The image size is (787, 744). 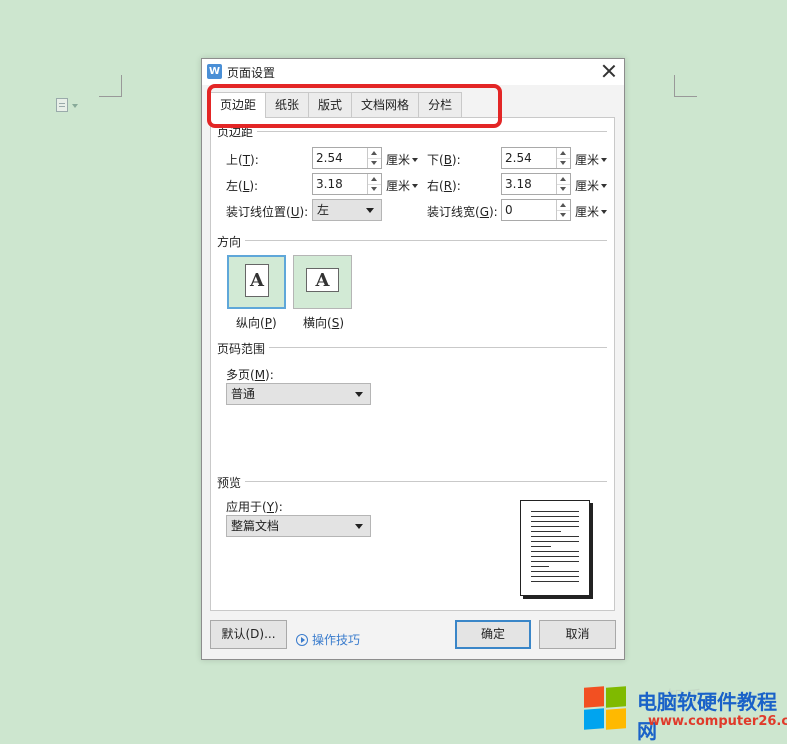 What do you see at coordinates (493, 634) in the screenshot?
I see `ok-button: 确定` at bounding box center [493, 634].